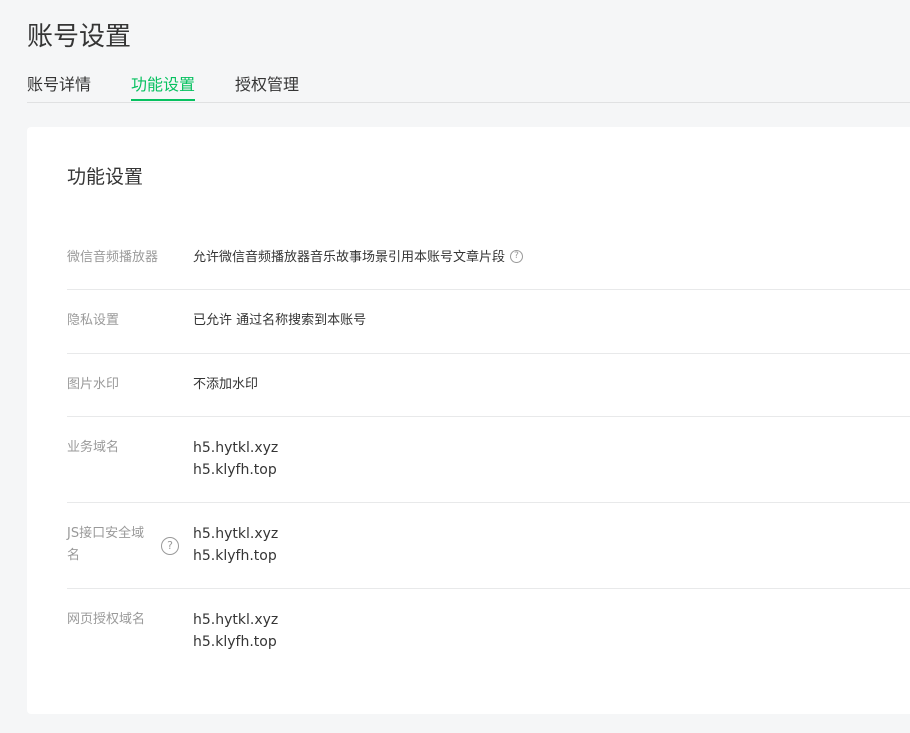 This screenshot has width=910, height=733. I want to click on setting-label: 微信音频播放器, so click(113, 257).